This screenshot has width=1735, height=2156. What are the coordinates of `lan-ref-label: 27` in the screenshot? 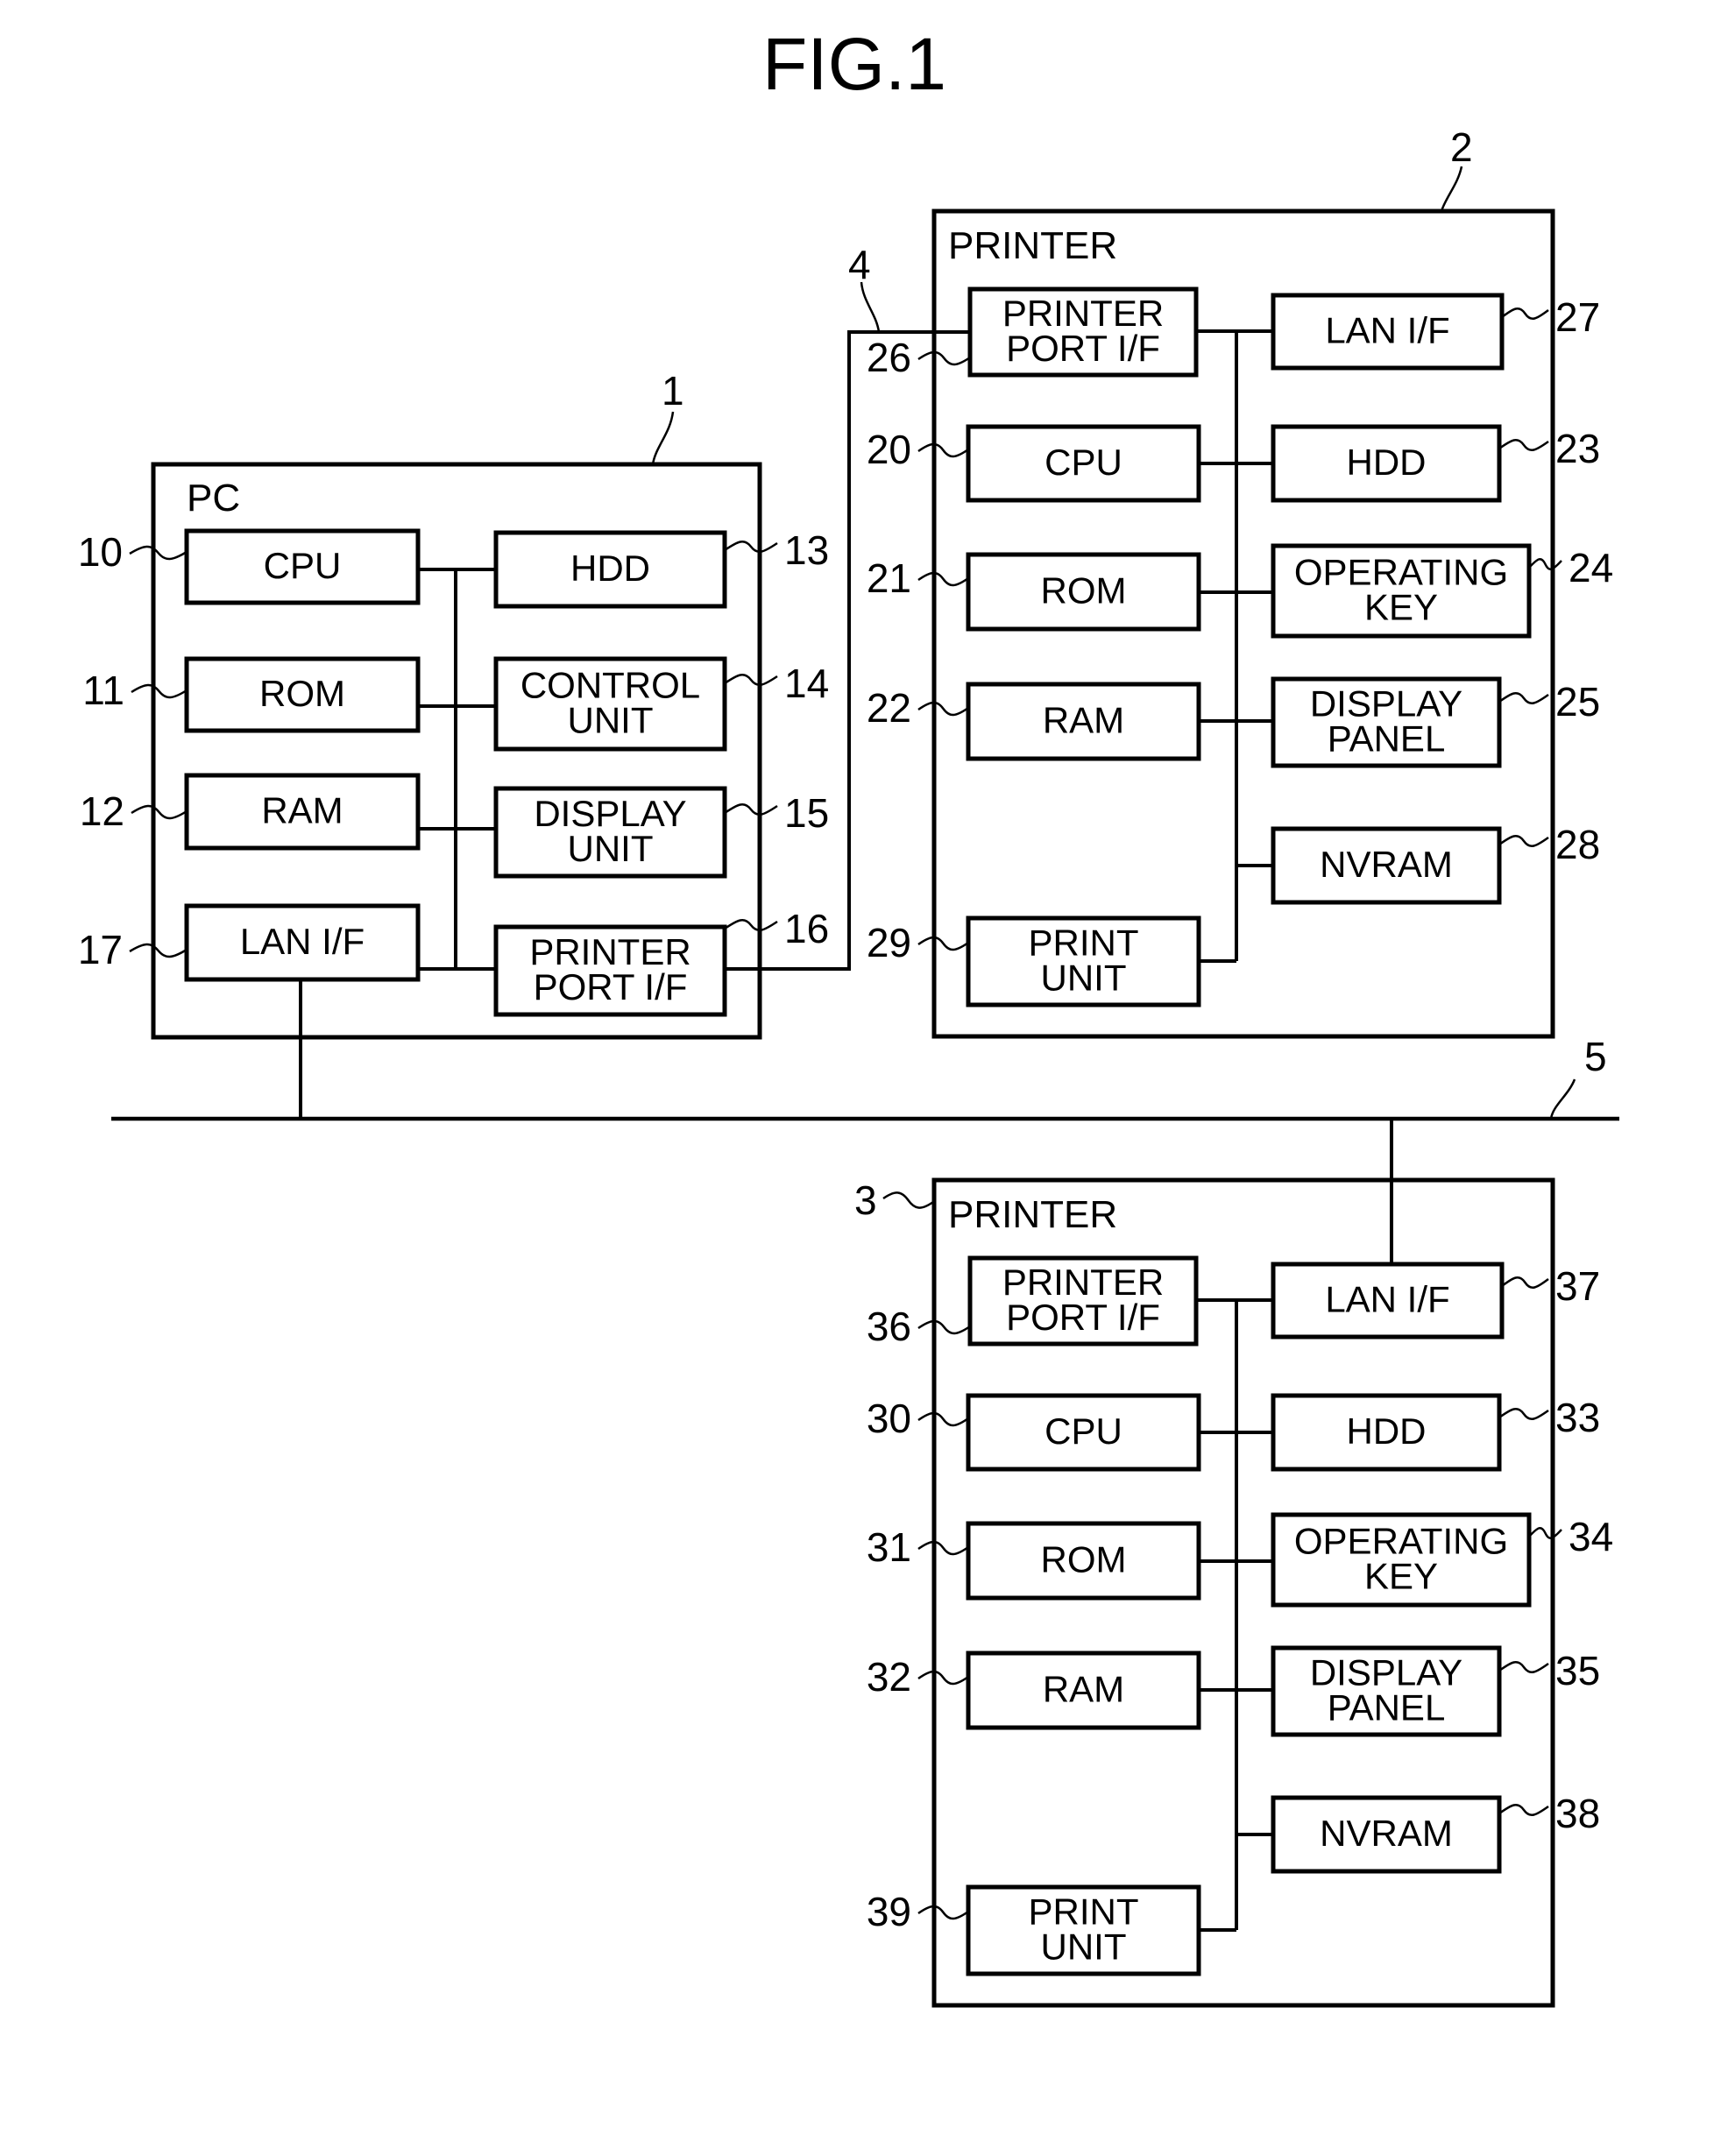 It's located at (1577, 317).